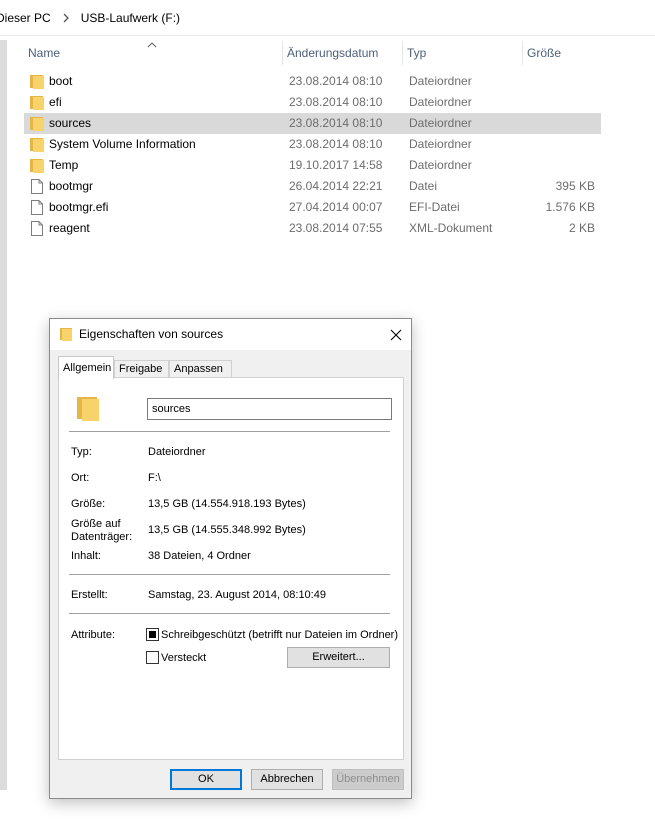 This screenshot has width=655, height=835. Describe the element at coordinates (227, 504) in the screenshot. I see `size-value: 13,5 GB (14.554.918.193 Bytes)` at that location.